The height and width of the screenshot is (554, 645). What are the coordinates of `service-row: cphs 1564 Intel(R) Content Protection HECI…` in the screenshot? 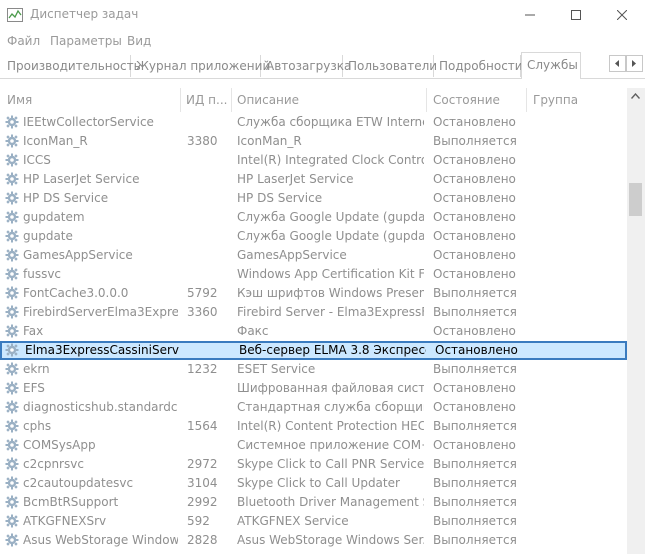 It's located at (313, 426).